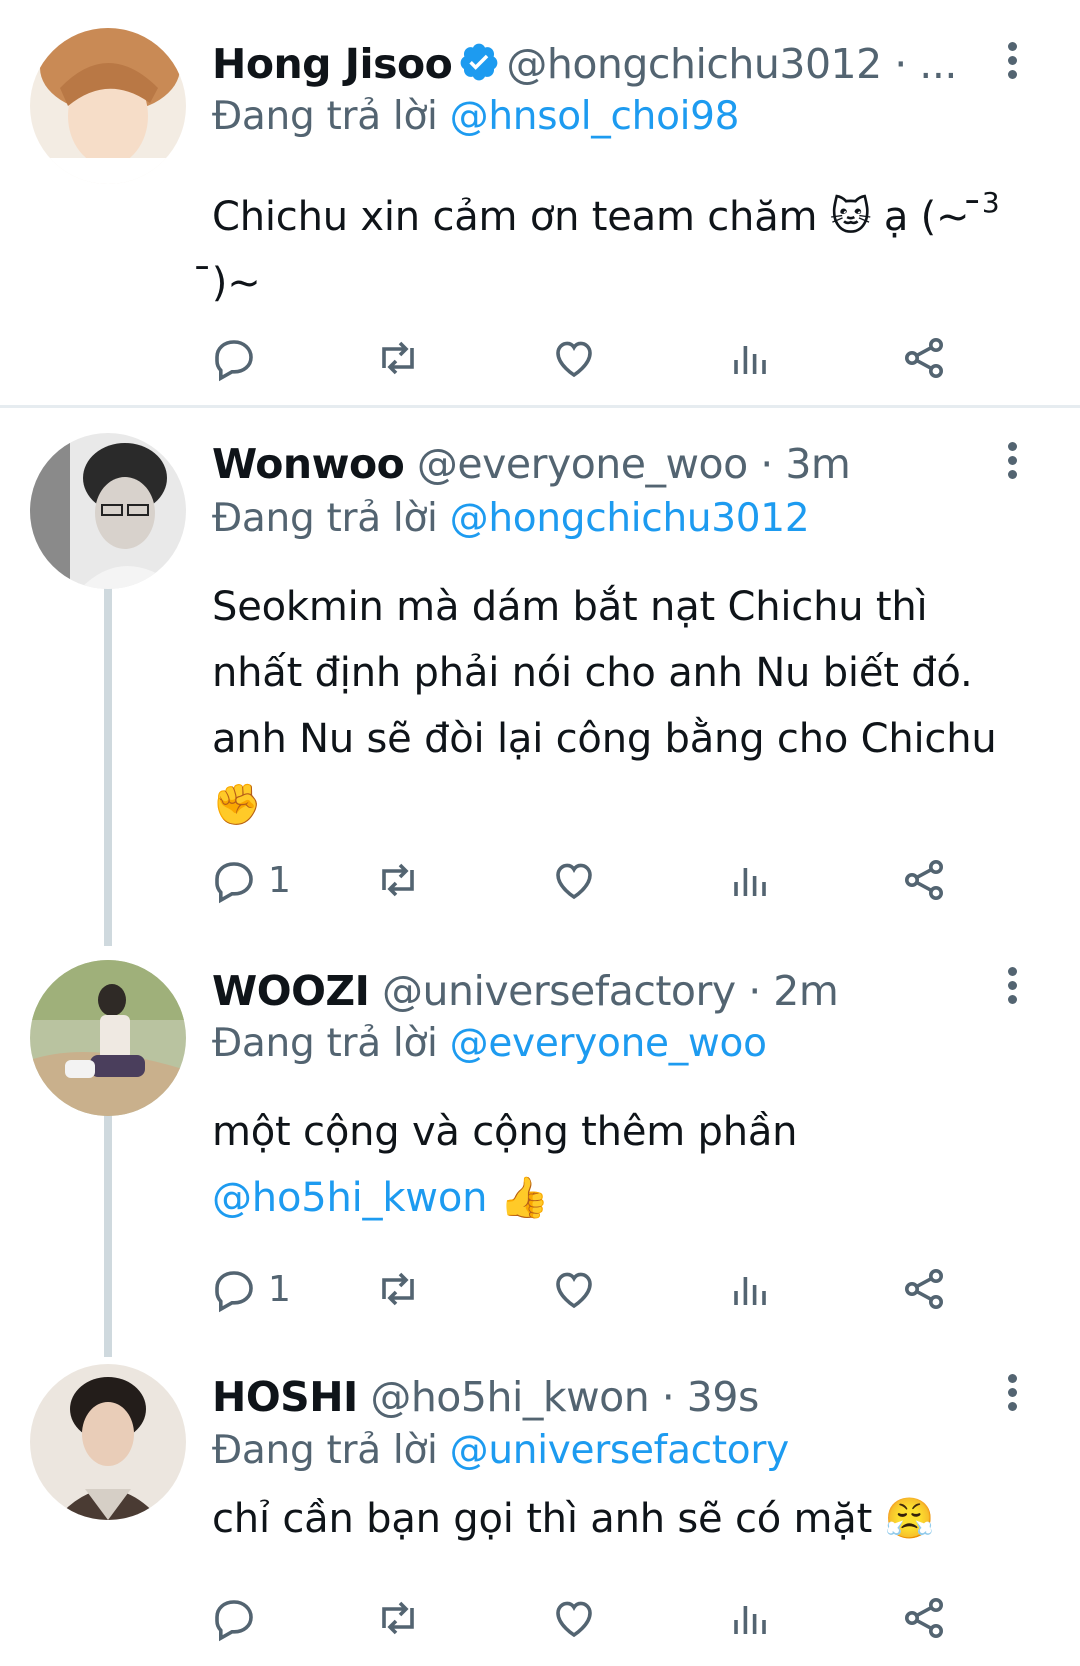 The width and height of the screenshot is (1080, 1666). Describe the element at coordinates (909, 1519) in the screenshot. I see `triumph-face-emoji: 😤` at that location.